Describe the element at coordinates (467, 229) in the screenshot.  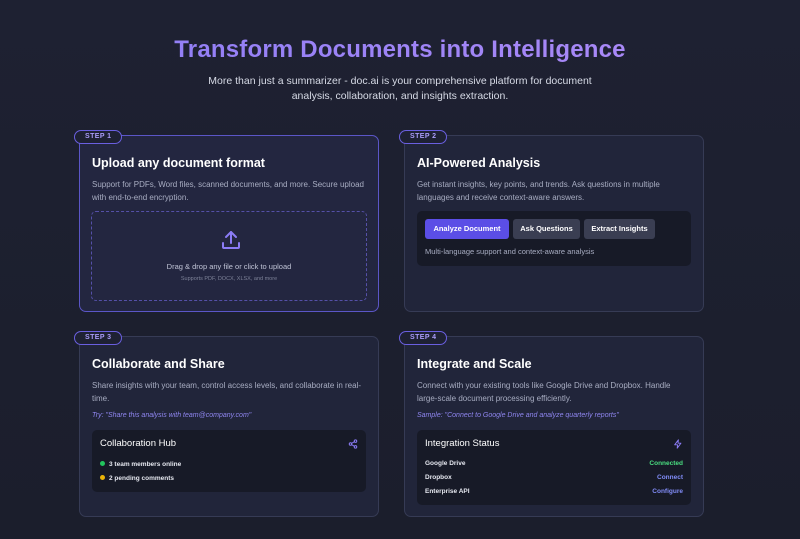
I see `analyze-document-button: Analyze Document` at that location.